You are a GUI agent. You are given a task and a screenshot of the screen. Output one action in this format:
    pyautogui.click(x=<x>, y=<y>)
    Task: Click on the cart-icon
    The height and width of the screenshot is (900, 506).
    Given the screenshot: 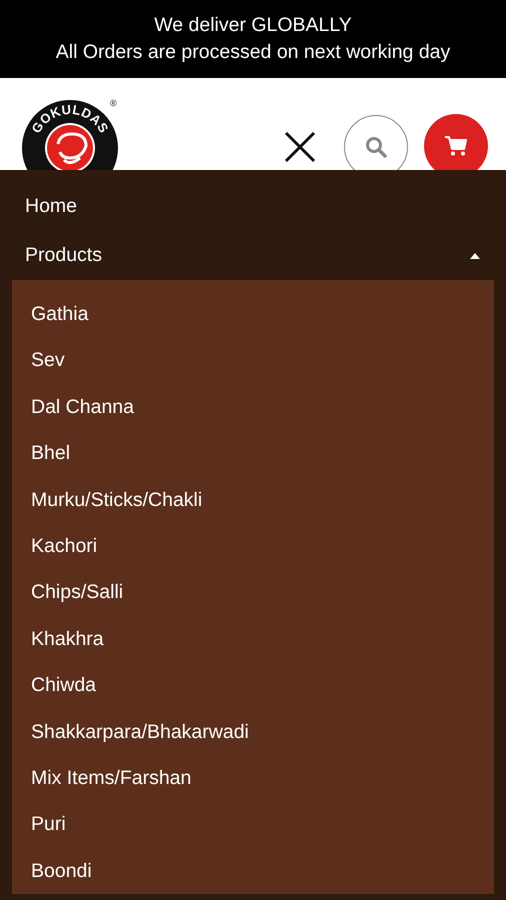 What is the action you would take?
    pyautogui.click(x=456, y=146)
    